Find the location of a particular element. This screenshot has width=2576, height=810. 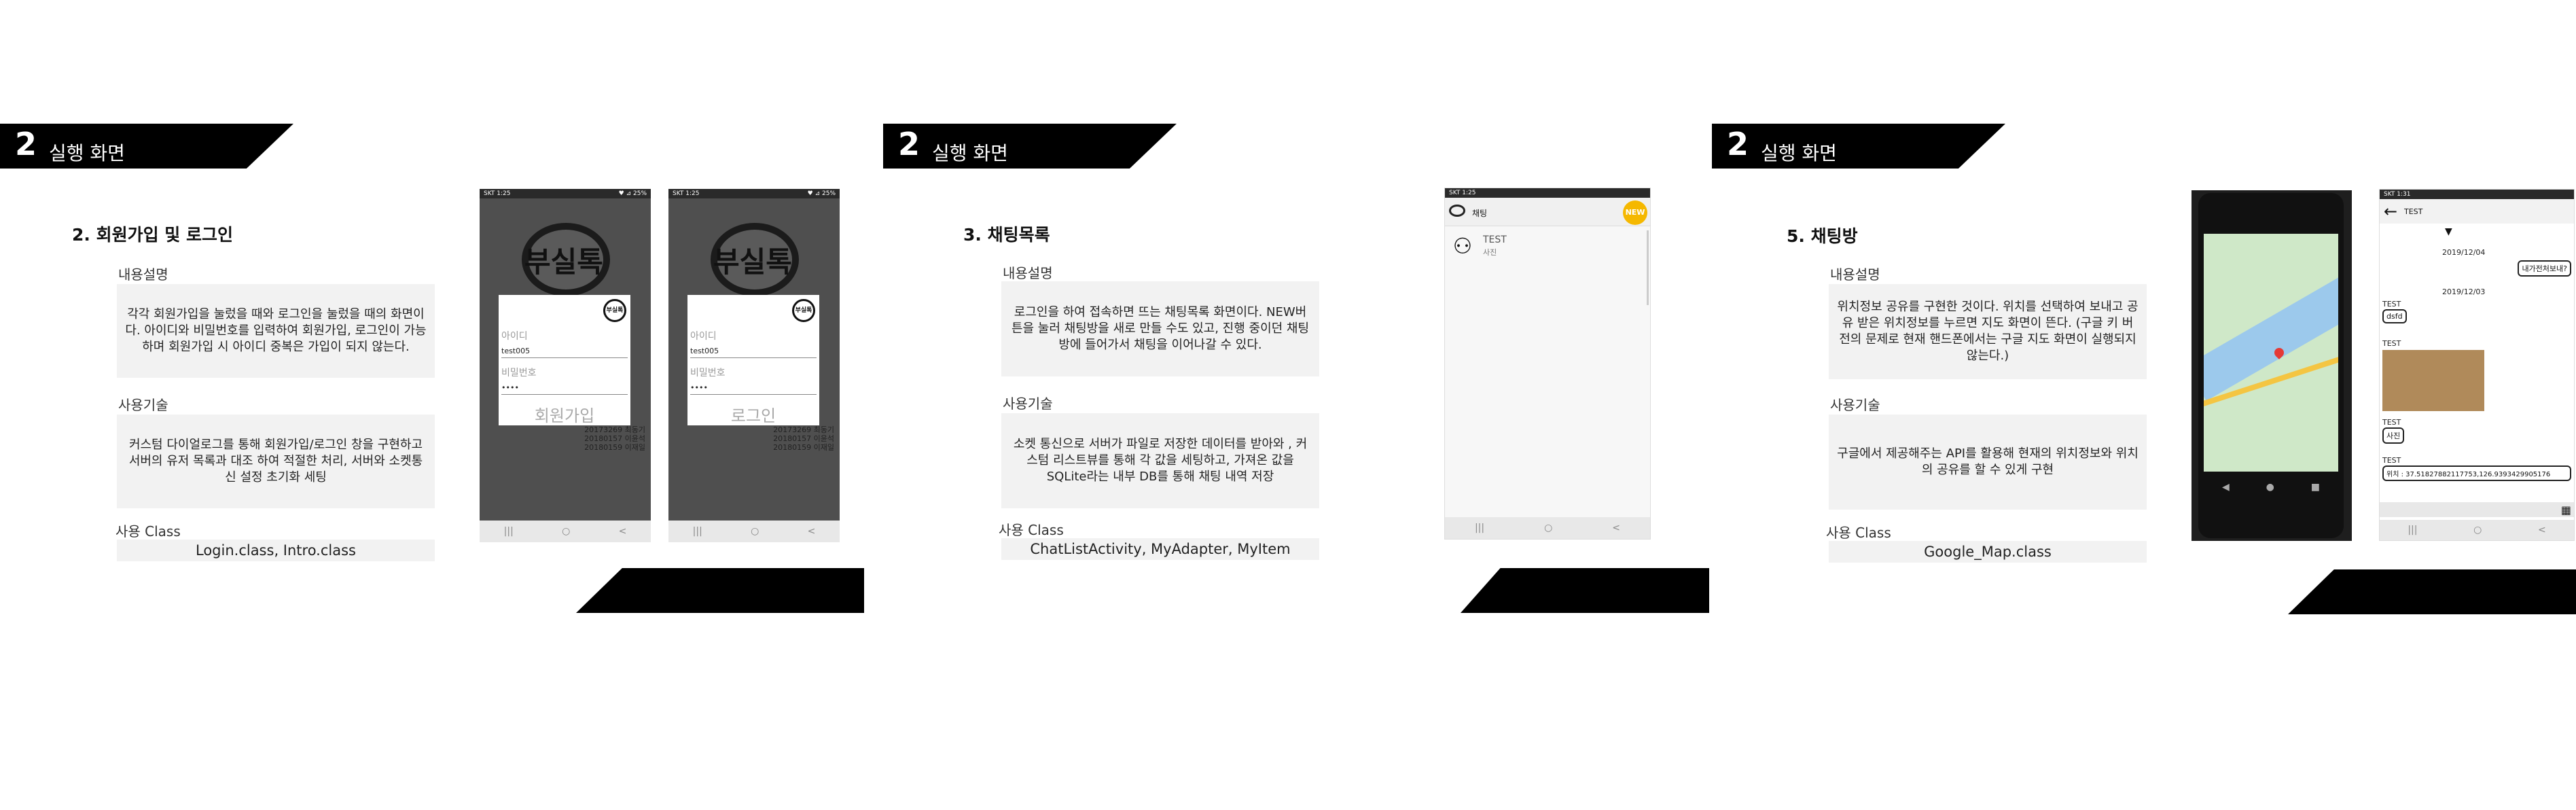

signup-dialog: 부실톡 아이디 test005 비밀번호 •••• 회원가입 is located at coordinates (564, 360).